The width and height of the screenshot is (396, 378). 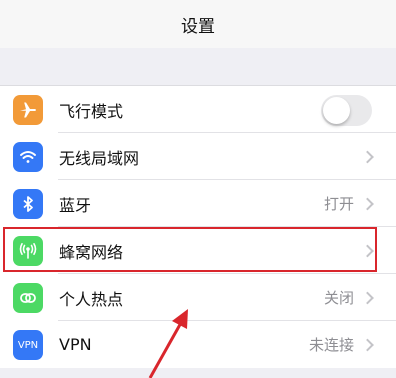 I want to click on settings-row-value: 打开, so click(x=338, y=204).